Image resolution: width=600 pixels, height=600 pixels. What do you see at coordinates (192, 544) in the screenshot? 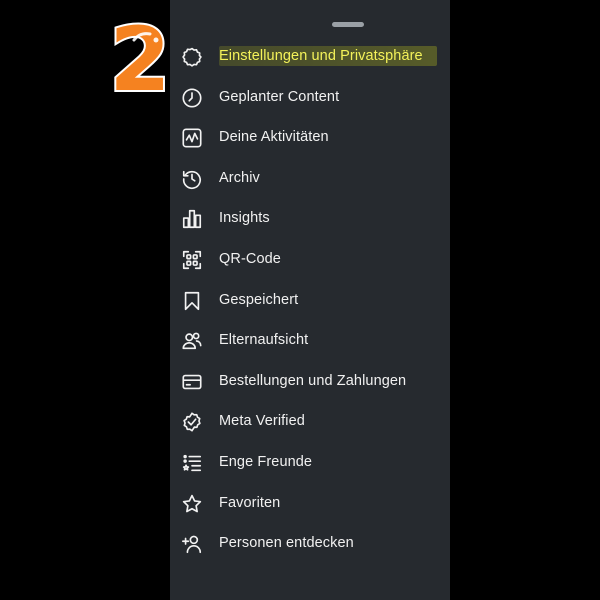
I see `add-person-icon` at bounding box center [192, 544].